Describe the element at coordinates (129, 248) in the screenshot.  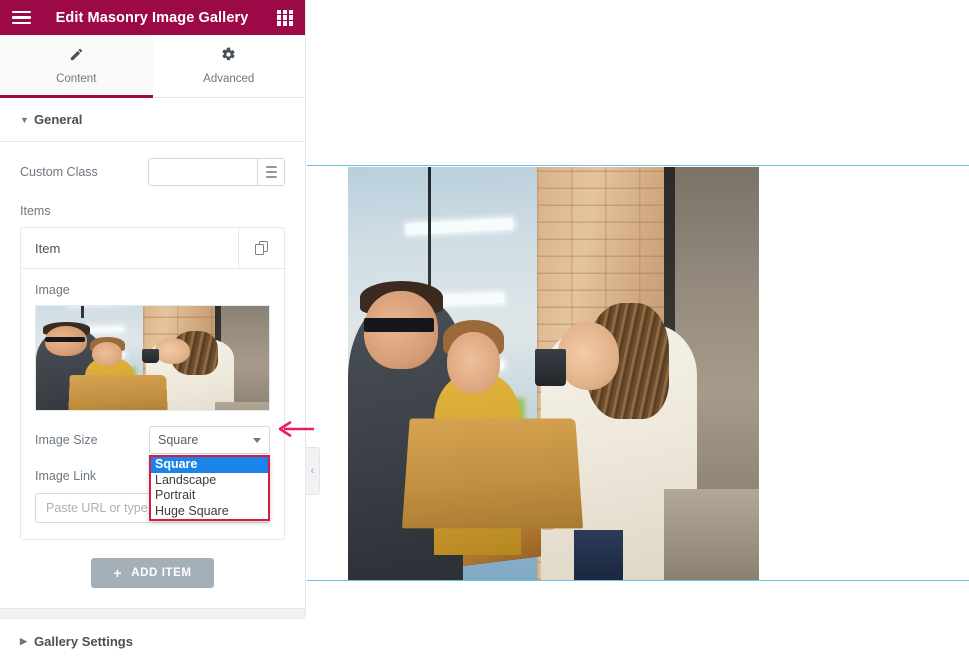
I see `repeater-item-title: Item` at that location.